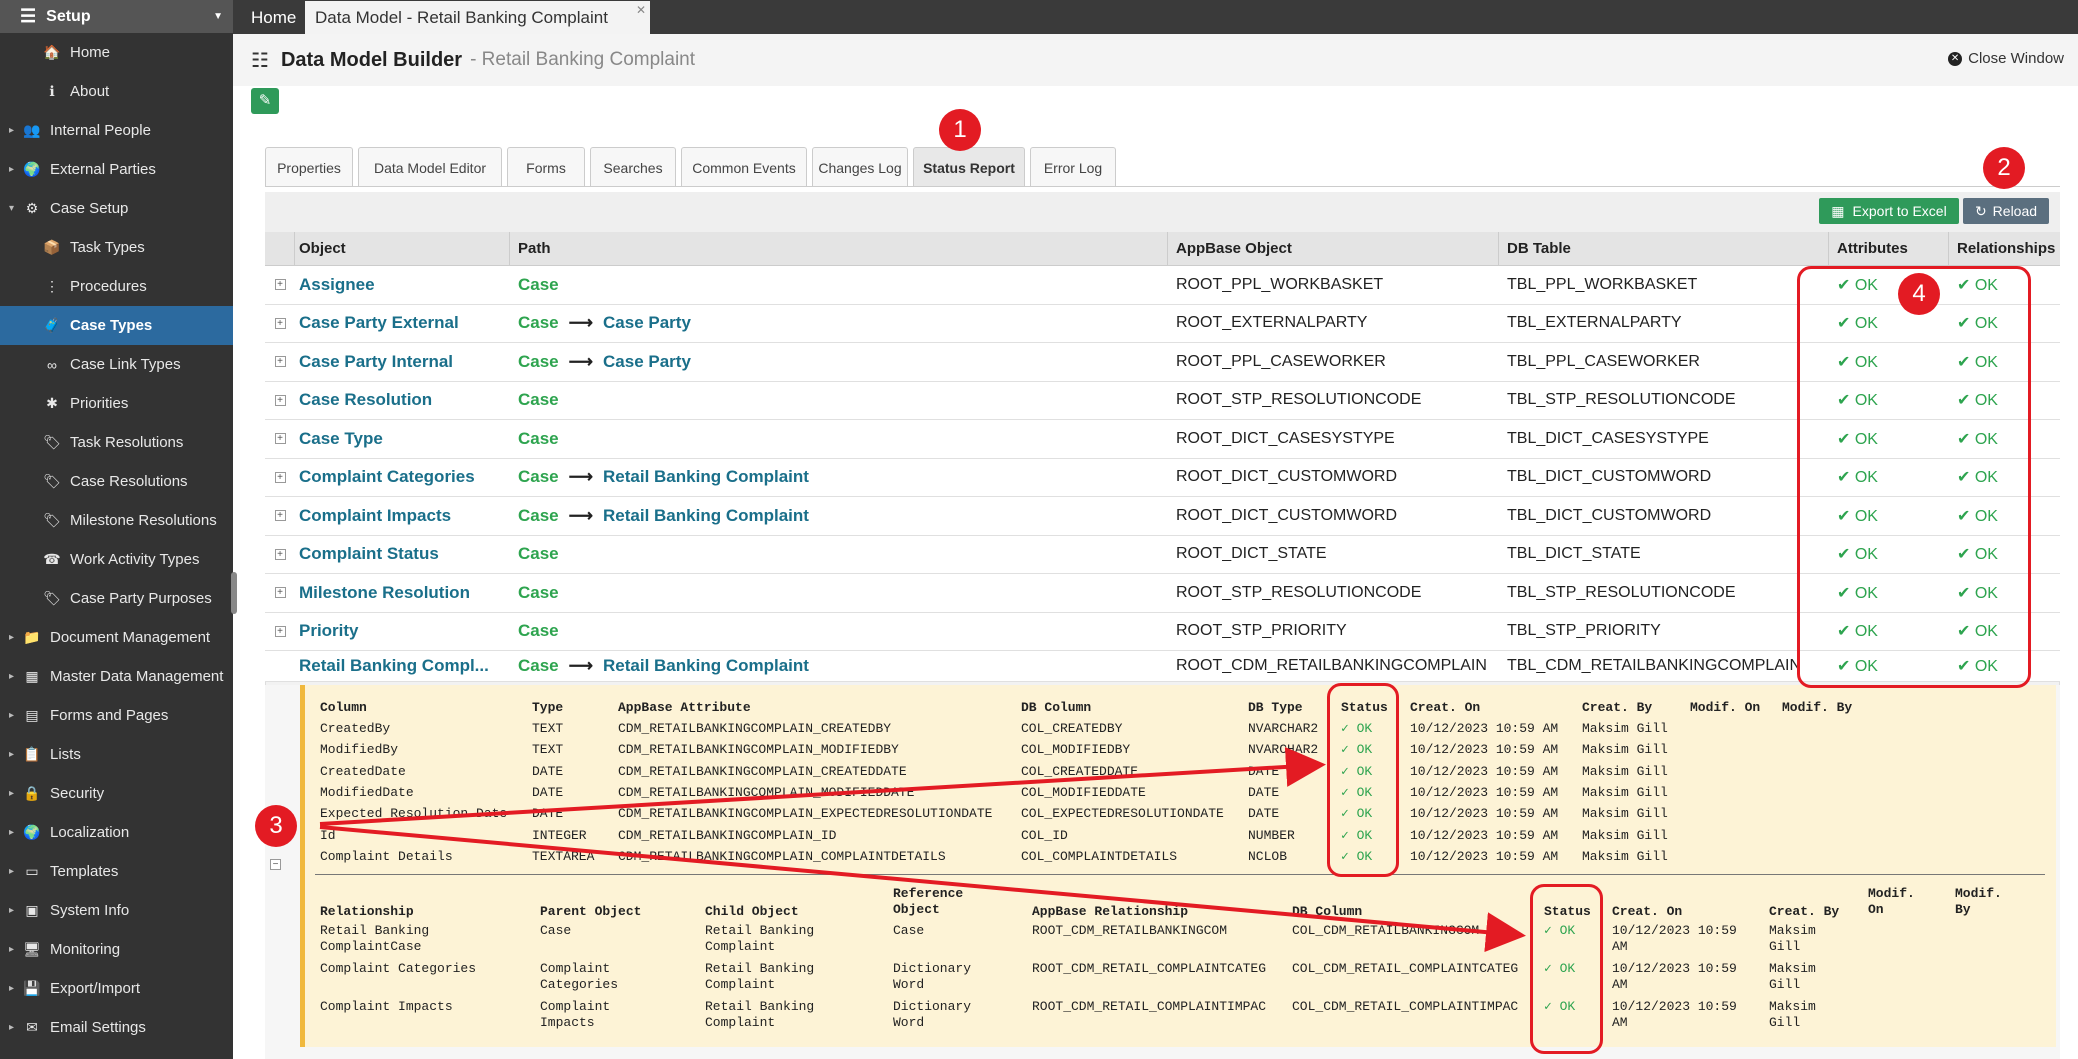 The image size is (2078, 1059). What do you see at coordinates (546, 167) in the screenshot?
I see `tab-forms: Forms` at bounding box center [546, 167].